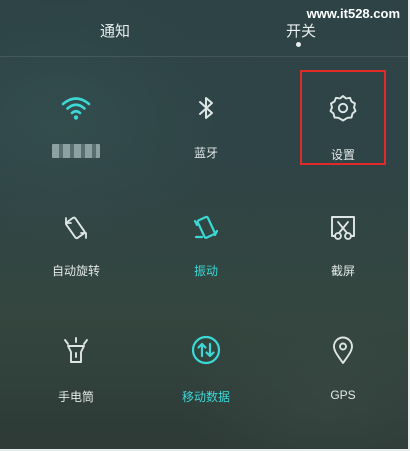 The height and width of the screenshot is (451, 410). What do you see at coordinates (301, 30) in the screenshot?
I see `tab-toggles: 开关` at bounding box center [301, 30].